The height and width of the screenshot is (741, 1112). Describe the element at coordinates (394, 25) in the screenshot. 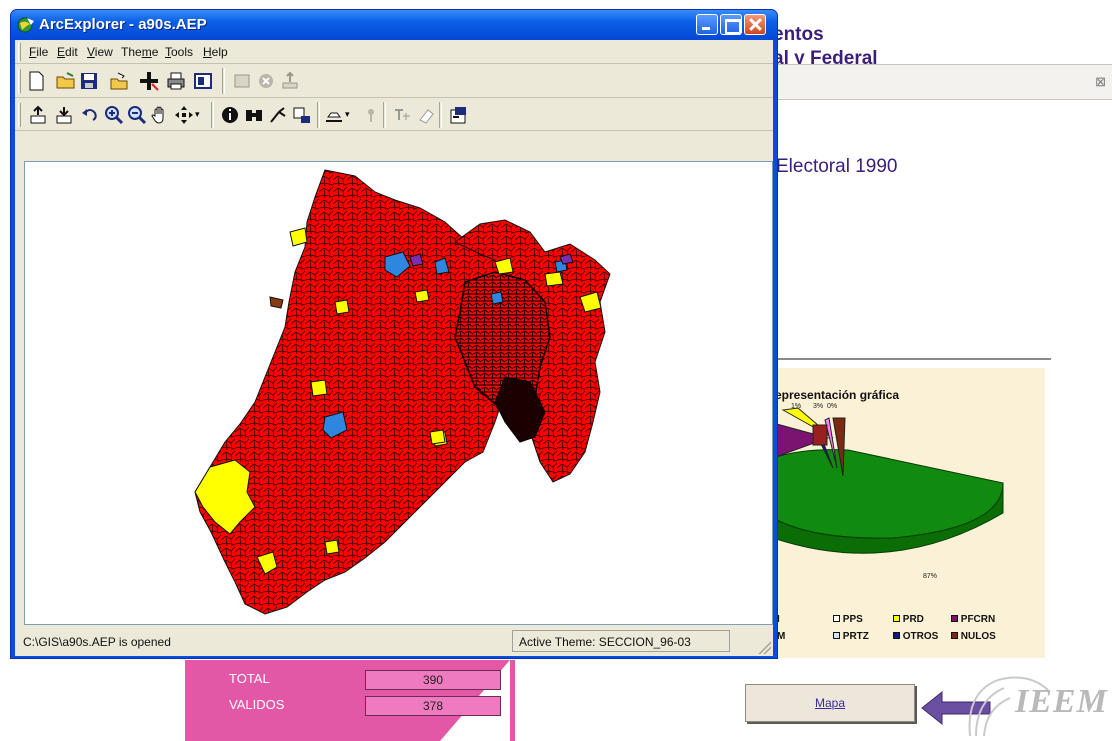

I see `title-bar: ArcExplorer - a90s.AEP` at that location.